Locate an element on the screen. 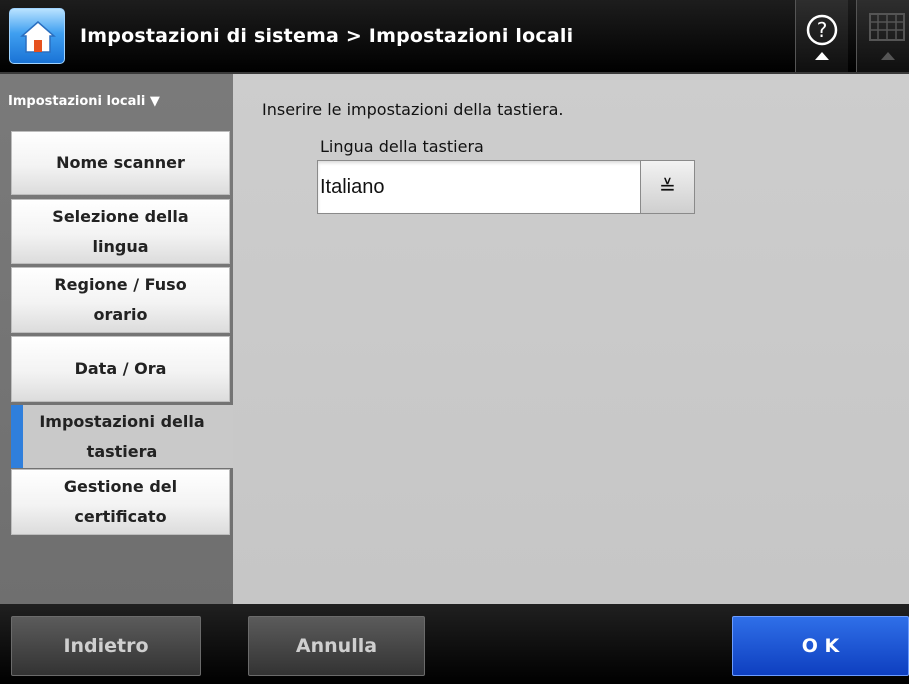  home-button is located at coordinates (37, 36).